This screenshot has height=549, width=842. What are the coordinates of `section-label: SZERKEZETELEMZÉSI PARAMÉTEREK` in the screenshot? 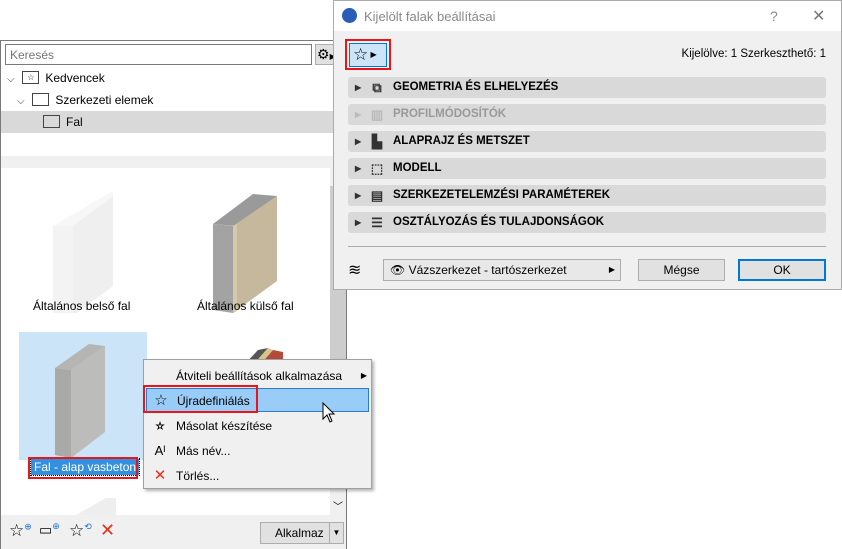 It's located at (502, 195).